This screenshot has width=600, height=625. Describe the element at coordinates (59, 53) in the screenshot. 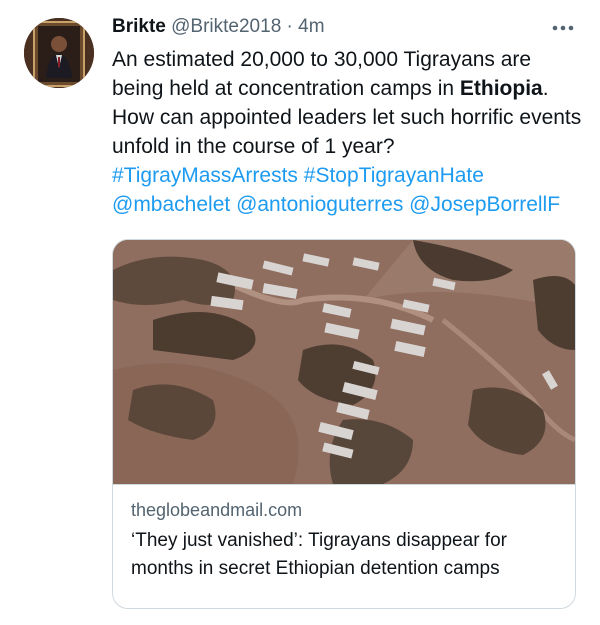

I see `avatar` at that location.